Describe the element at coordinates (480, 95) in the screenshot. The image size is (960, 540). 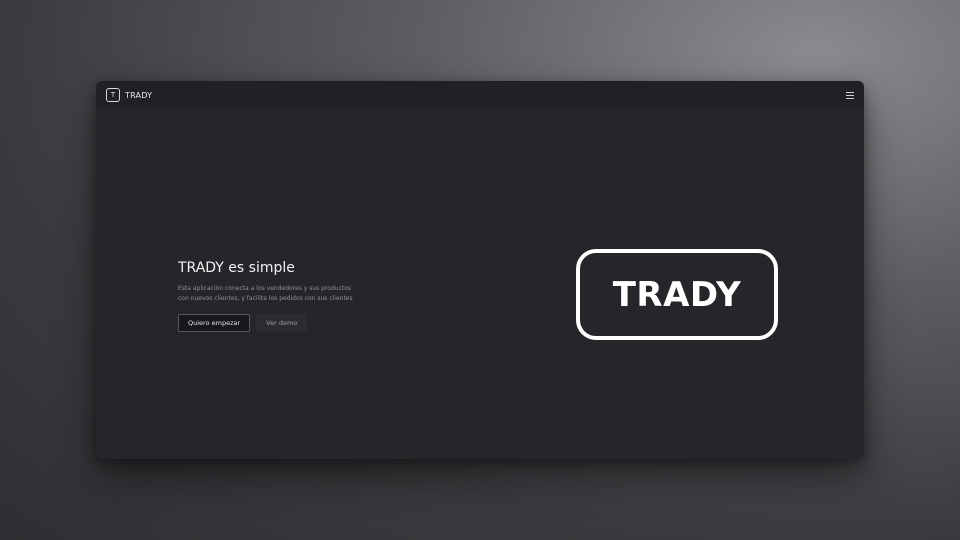
I see `top-navbar: T TRADY` at that location.